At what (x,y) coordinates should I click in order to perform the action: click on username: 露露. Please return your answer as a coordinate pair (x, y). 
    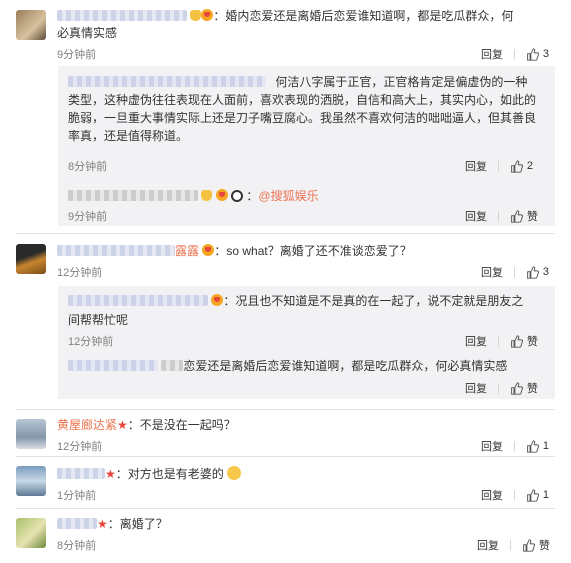
    Looking at the image, I should click on (187, 251).